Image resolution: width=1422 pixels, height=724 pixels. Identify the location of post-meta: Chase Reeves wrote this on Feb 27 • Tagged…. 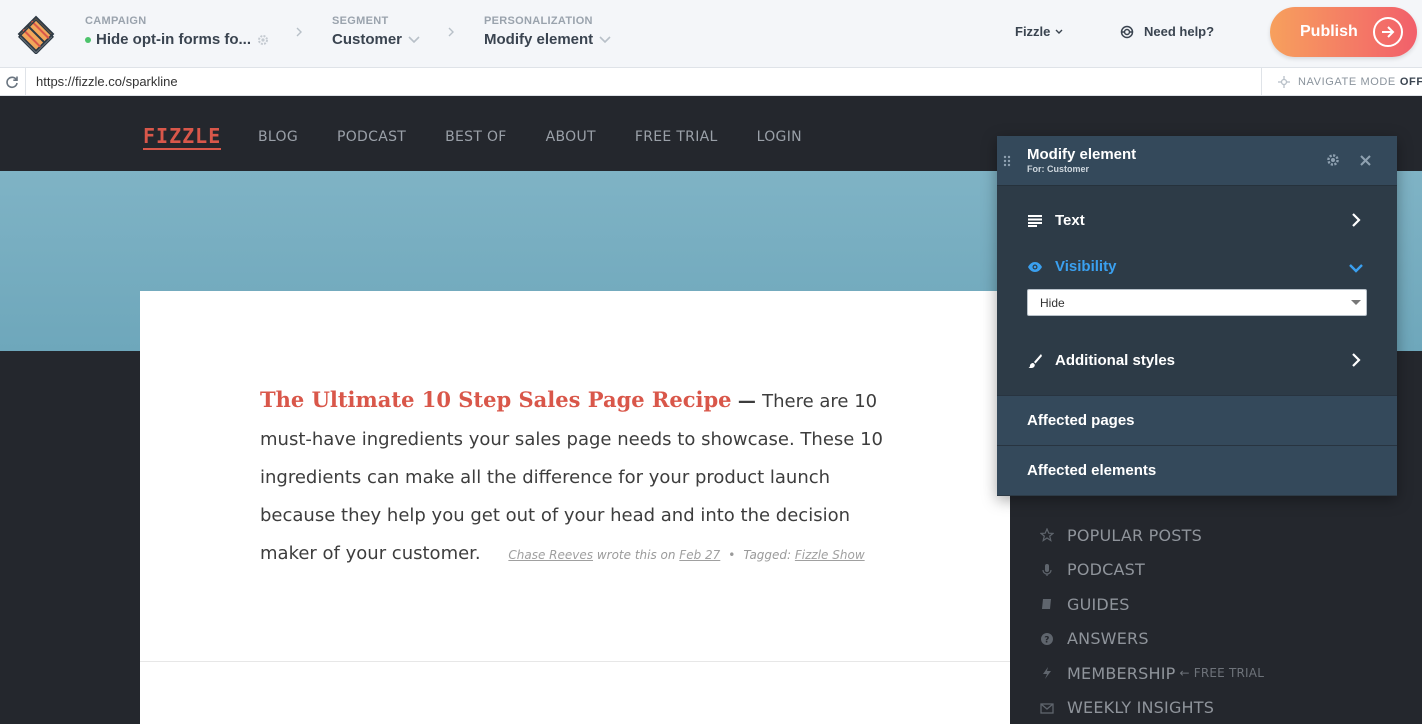
(686, 555).